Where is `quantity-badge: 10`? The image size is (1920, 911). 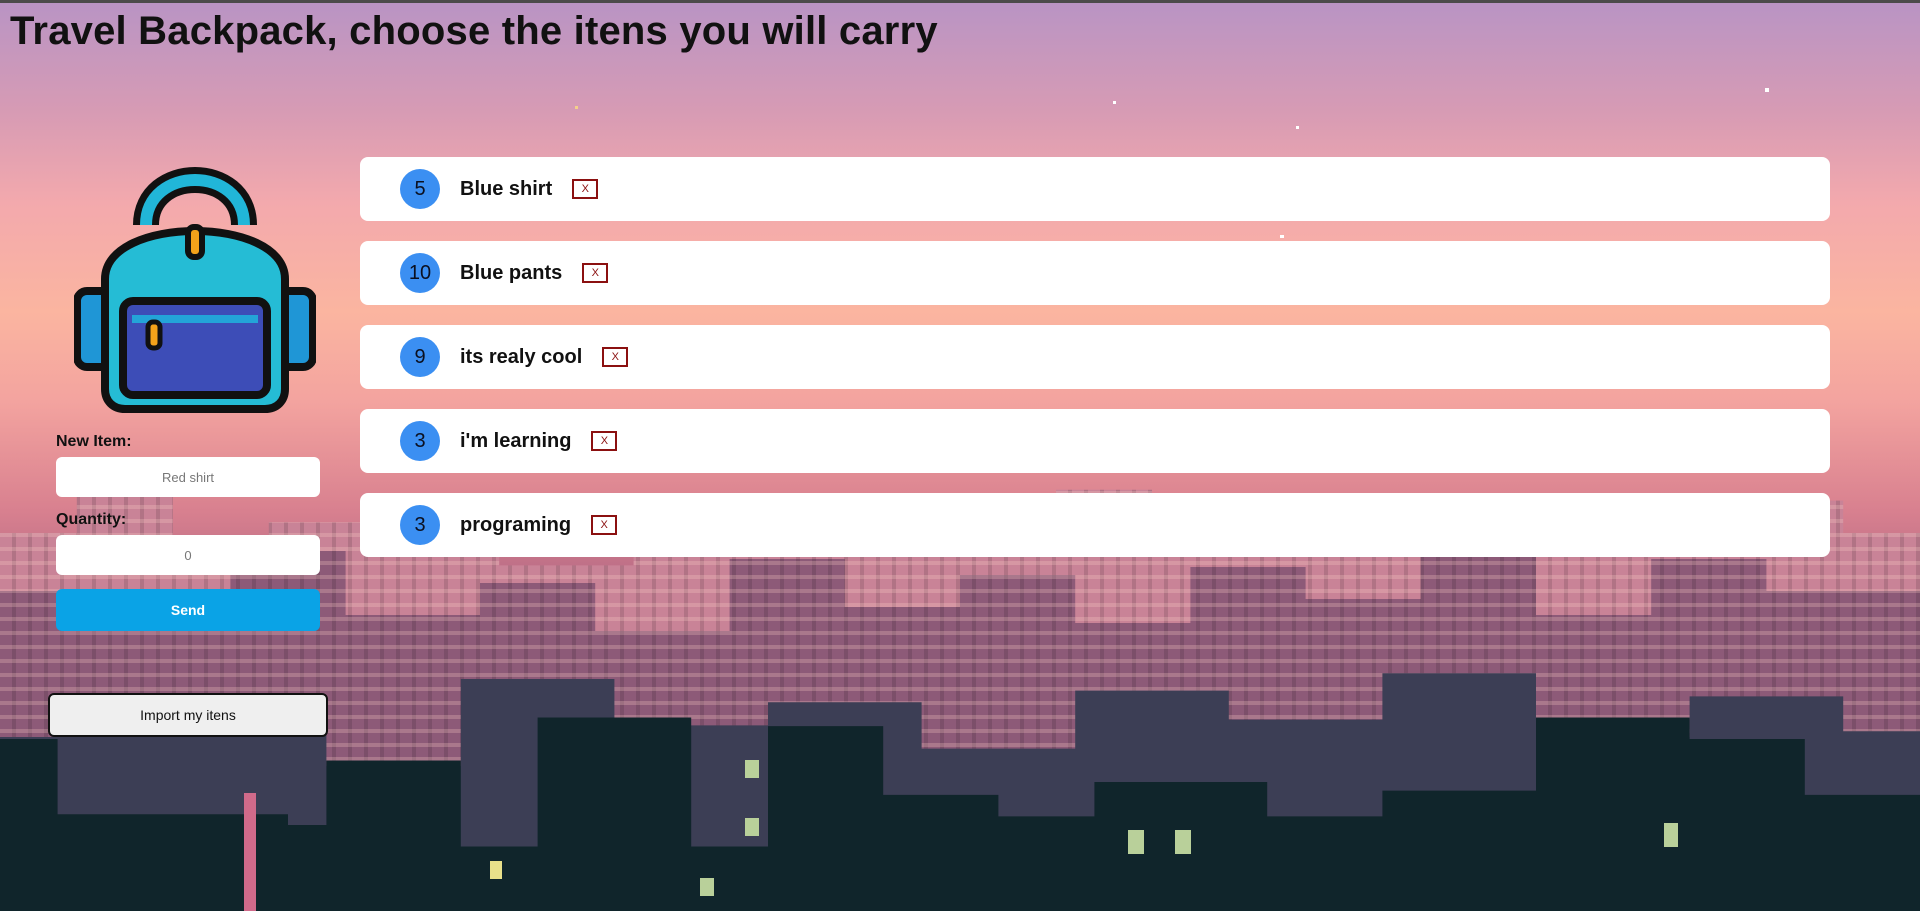 quantity-badge: 10 is located at coordinates (420, 273).